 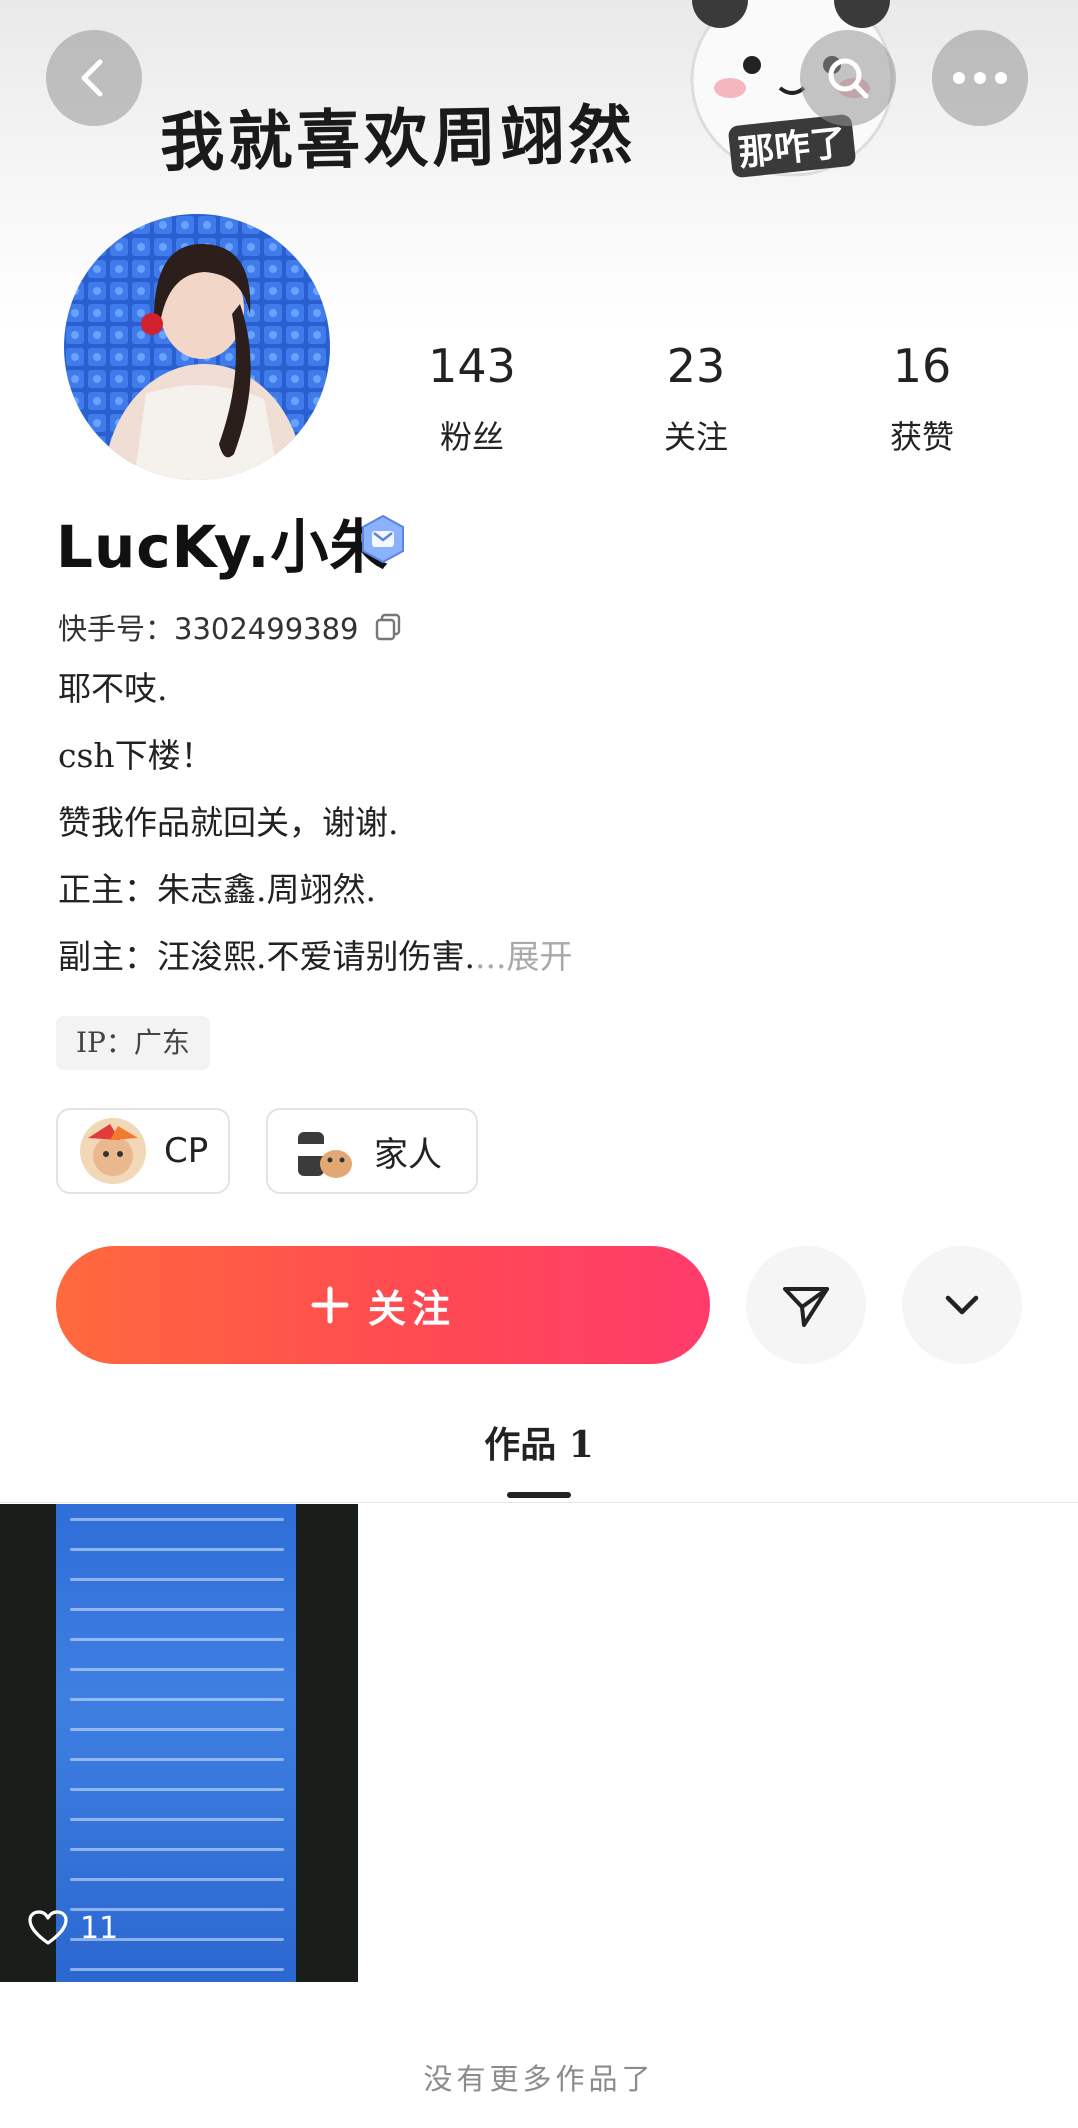 What do you see at coordinates (922, 366) in the screenshot?
I see `likes-count: 16` at bounding box center [922, 366].